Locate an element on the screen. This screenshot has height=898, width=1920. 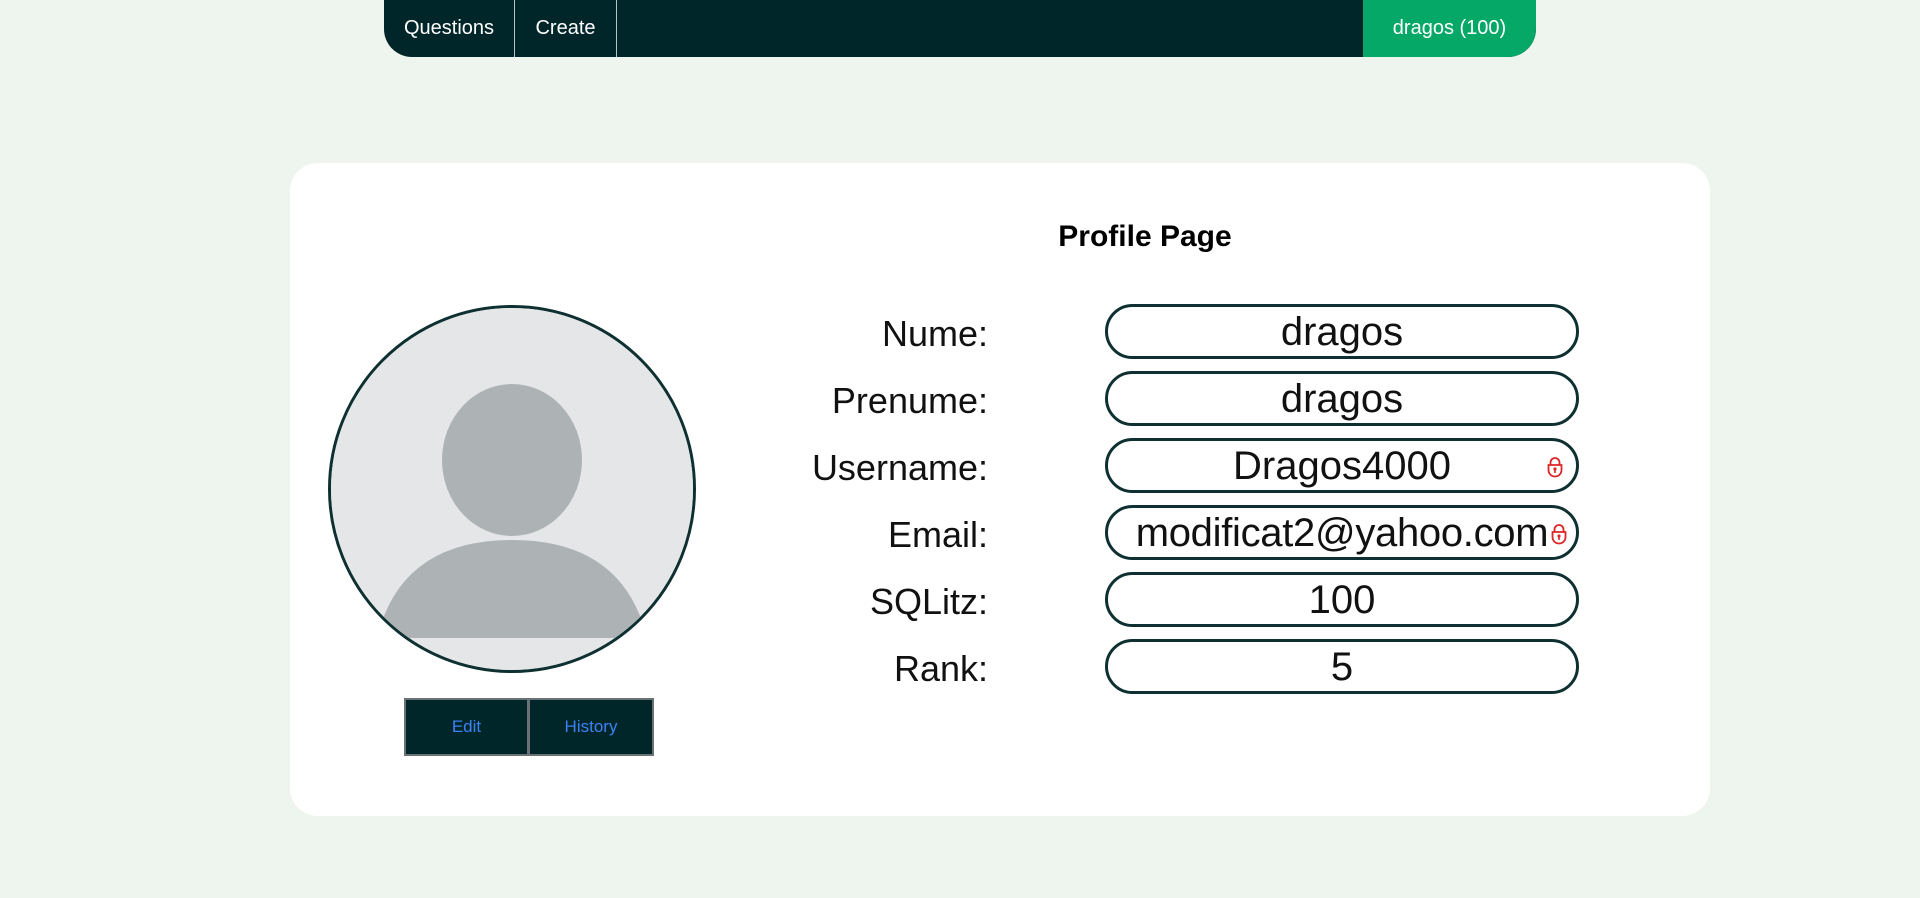
prenume-field: dragos is located at coordinates (1342, 398).